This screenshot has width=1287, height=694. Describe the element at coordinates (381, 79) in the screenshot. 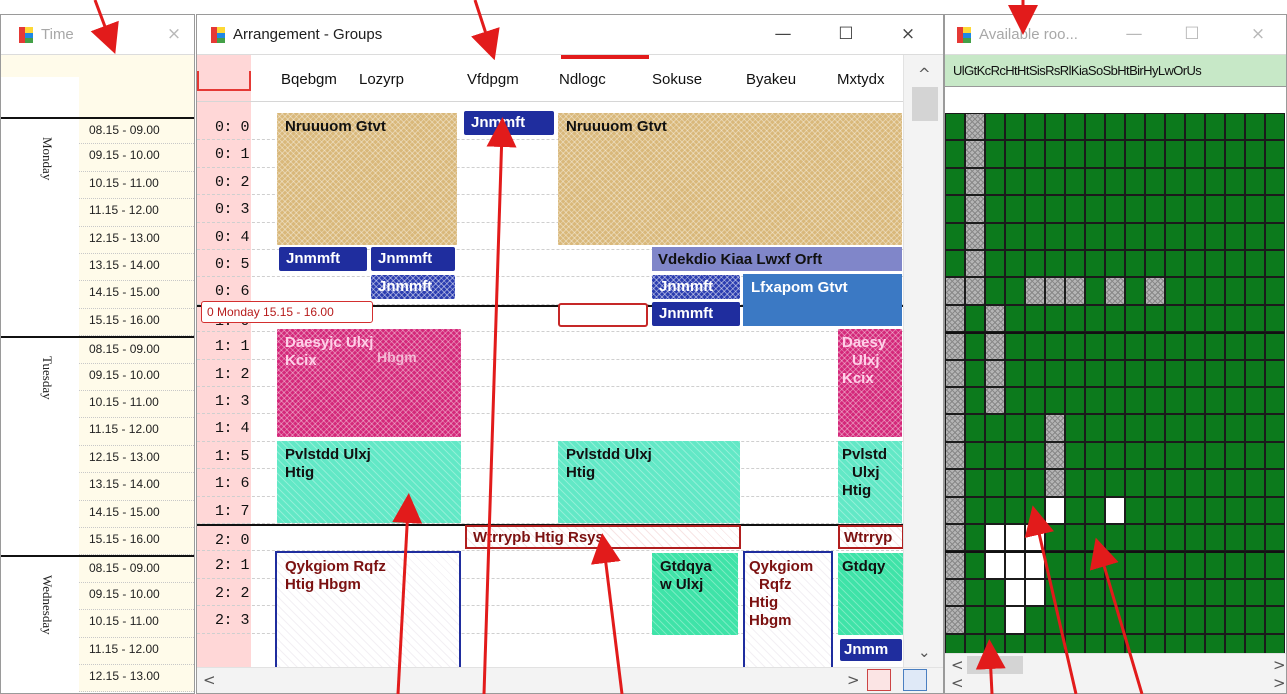

I see `column-header-lozyrp: Lozyrp` at that location.